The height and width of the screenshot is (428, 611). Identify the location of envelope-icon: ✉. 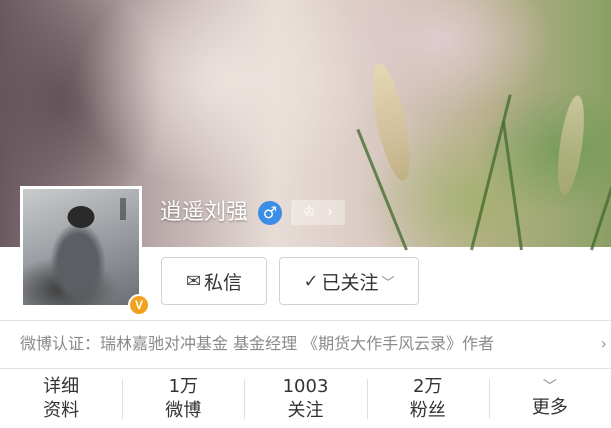
(193, 281).